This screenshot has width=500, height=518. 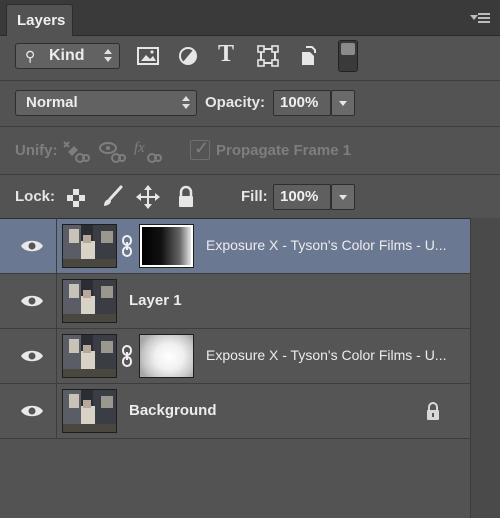 What do you see at coordinates (254, 196) in the screenshot?
I see `fill-label: Fill:` at bounding box center [254, 196].